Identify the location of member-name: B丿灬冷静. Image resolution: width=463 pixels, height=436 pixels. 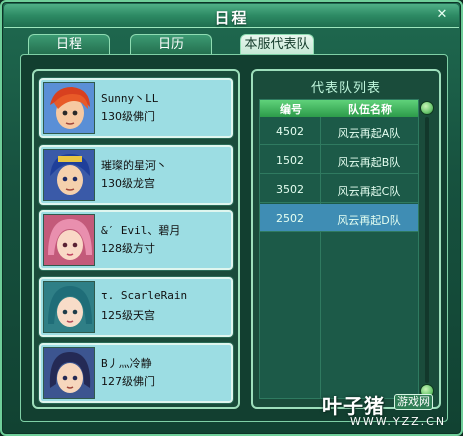
(126, 363).